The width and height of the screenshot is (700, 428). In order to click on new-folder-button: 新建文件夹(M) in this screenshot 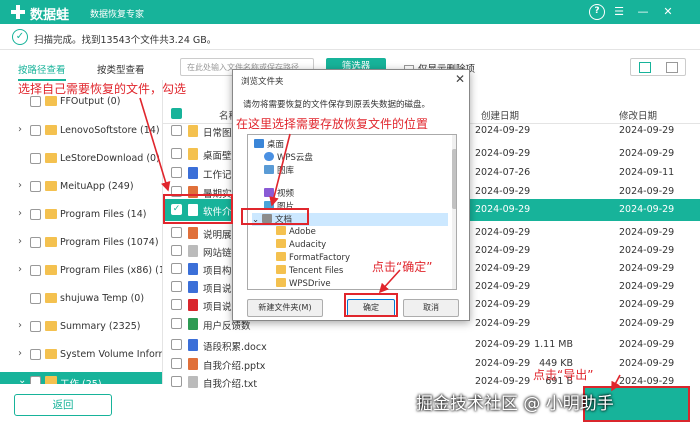, I will do `click(285, 308)`.